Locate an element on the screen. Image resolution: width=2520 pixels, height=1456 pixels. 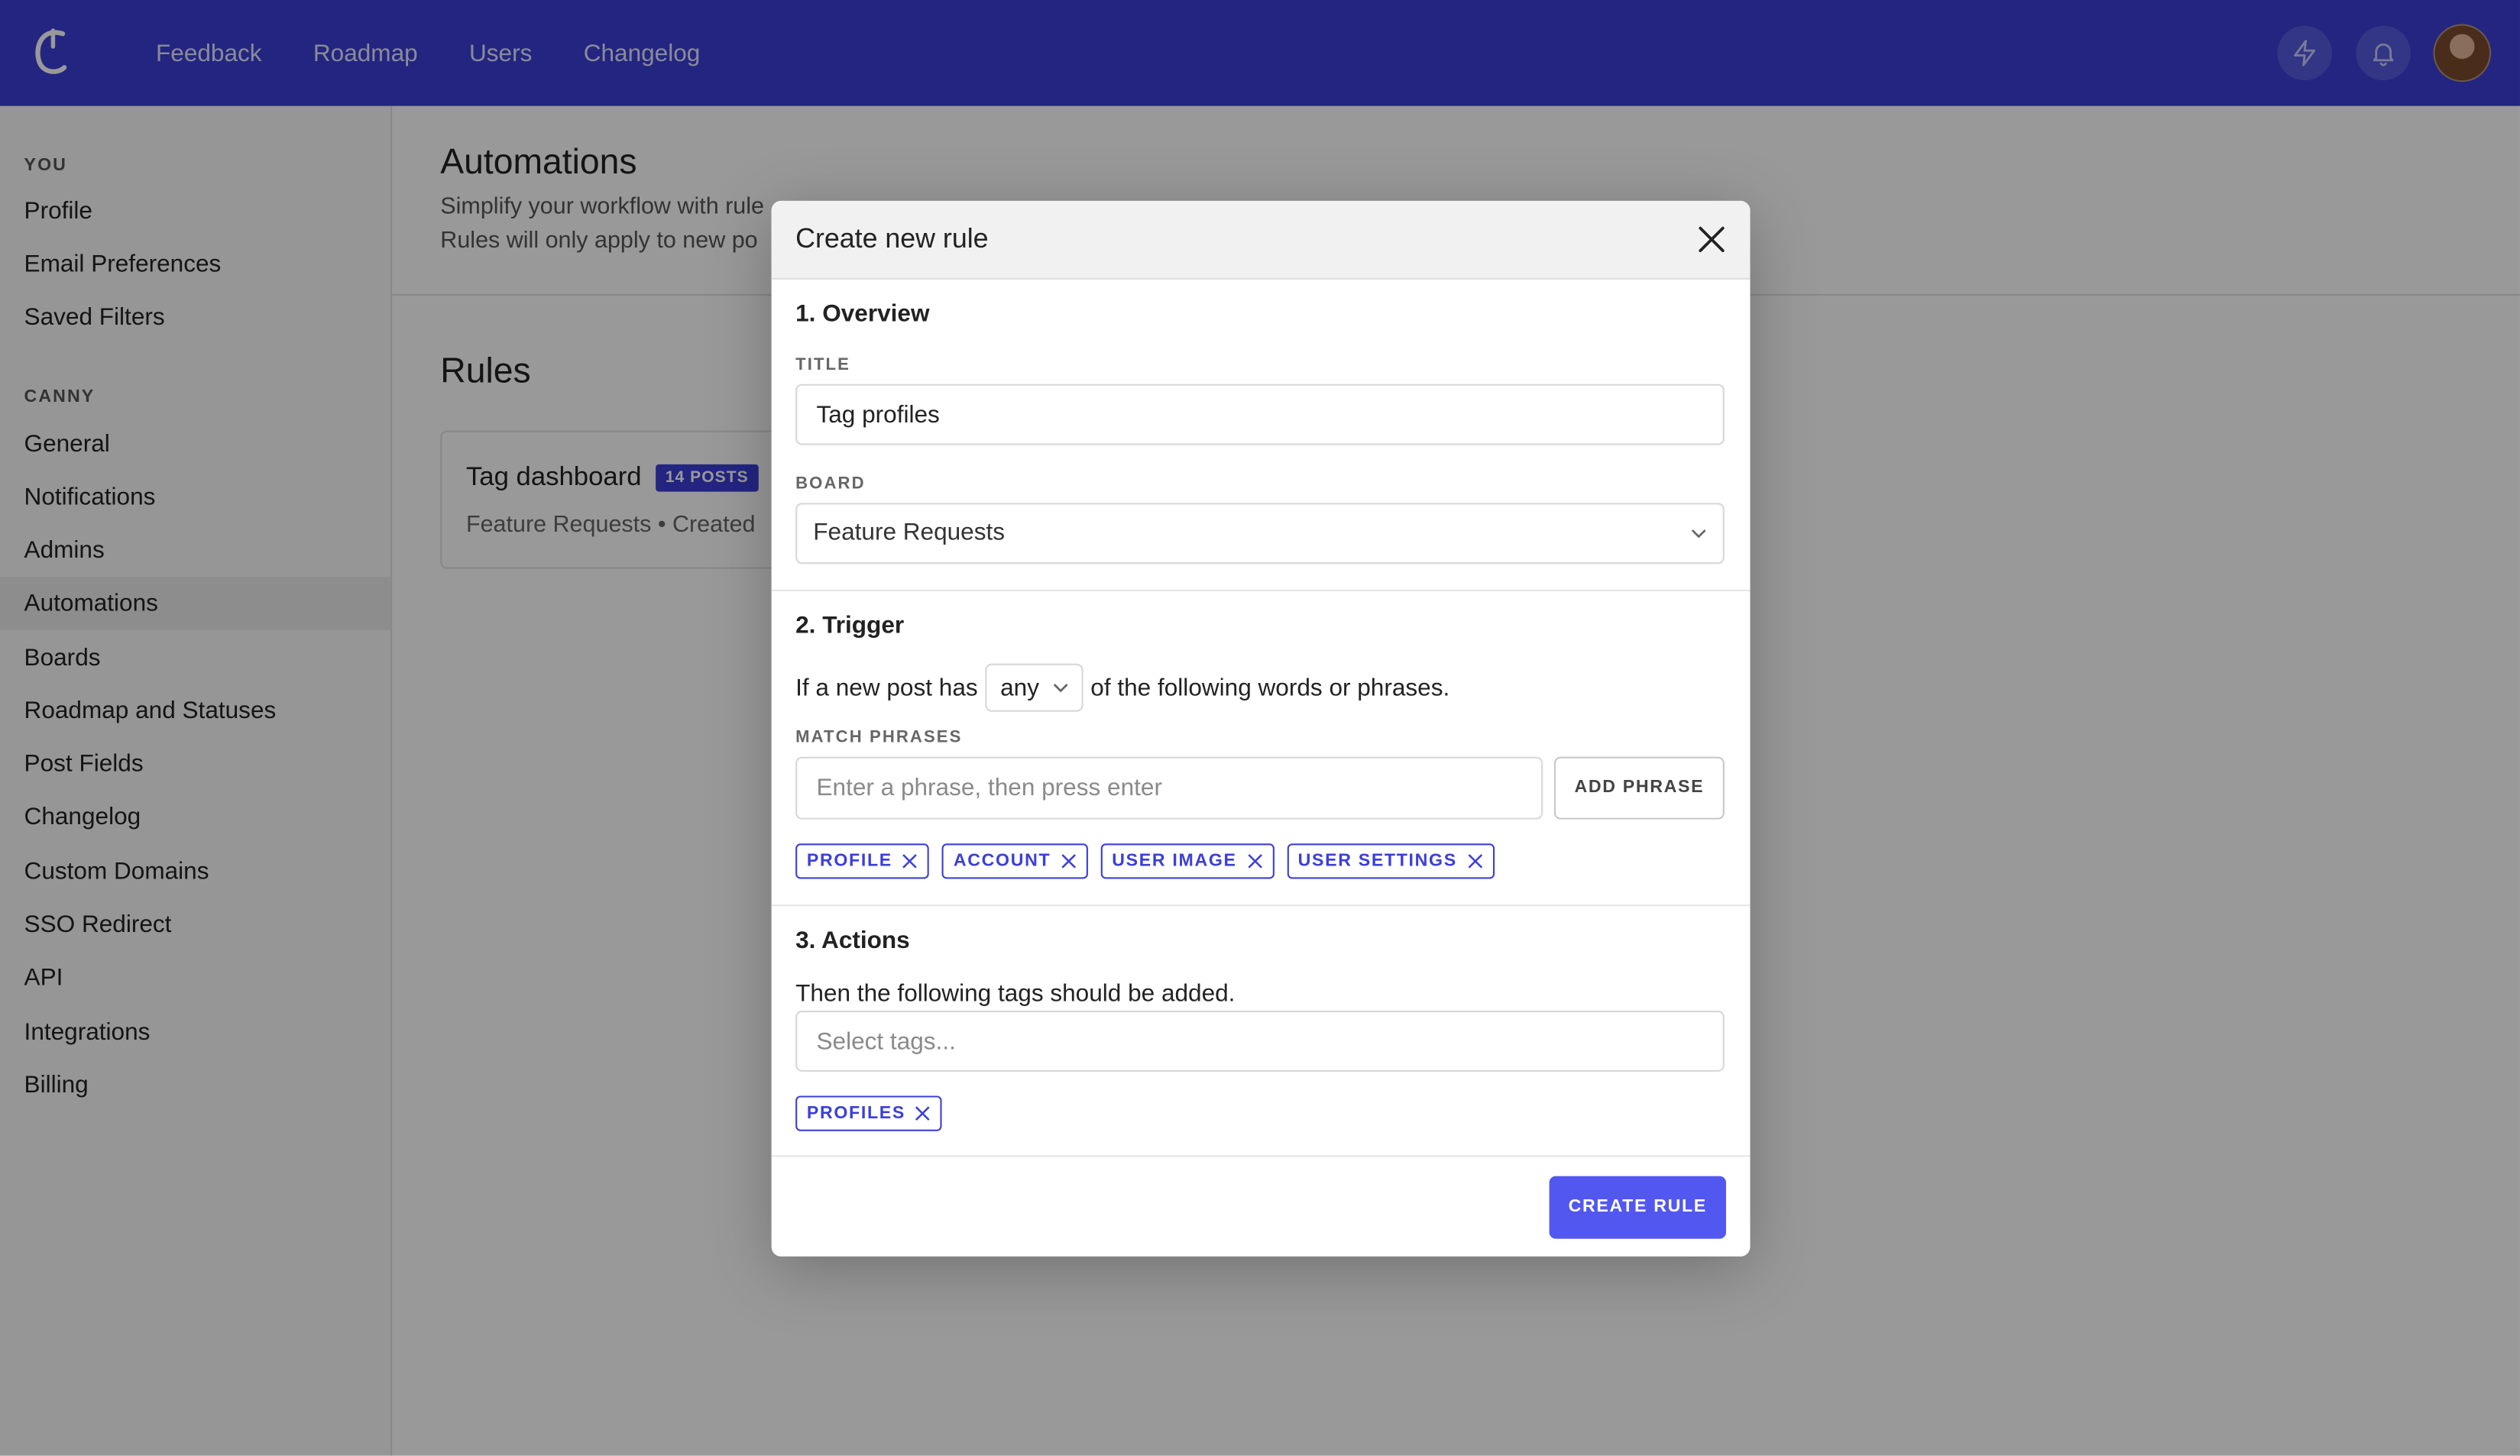
action-tag: PROFILES is located at coordinates (869, 1113).